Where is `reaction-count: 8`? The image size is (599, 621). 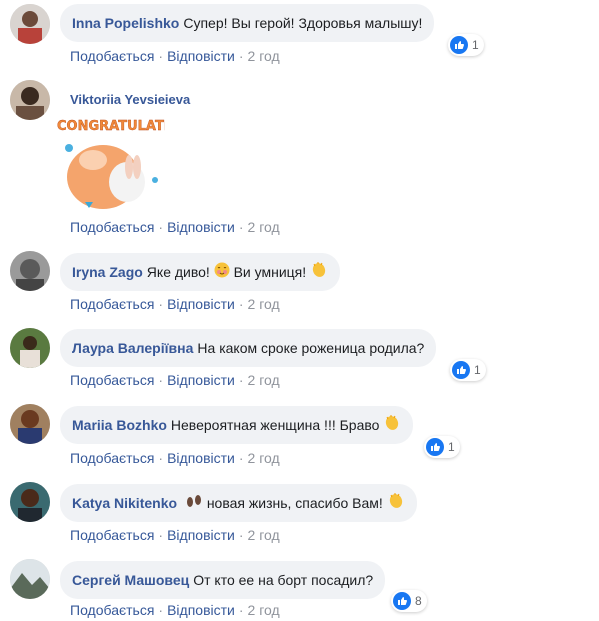 reaction-count: 8 is located at coordinates (409, 601).